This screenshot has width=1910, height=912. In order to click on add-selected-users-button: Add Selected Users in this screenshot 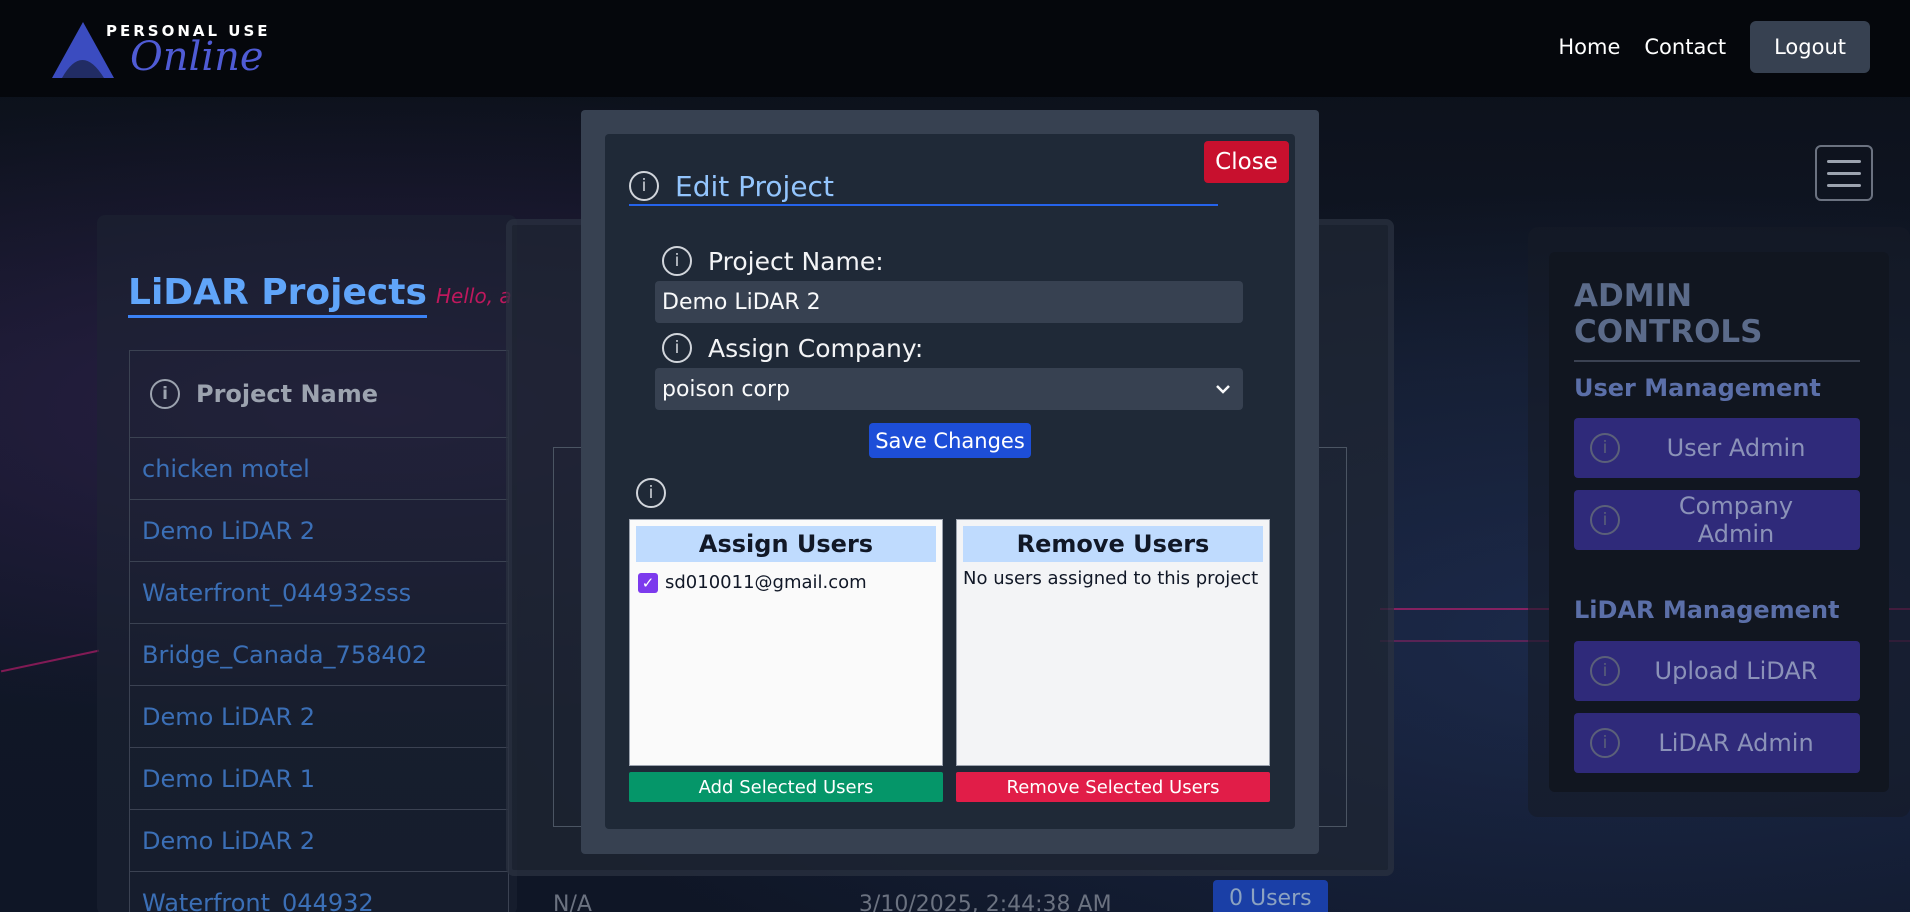, I will do `click(786, 787)`.